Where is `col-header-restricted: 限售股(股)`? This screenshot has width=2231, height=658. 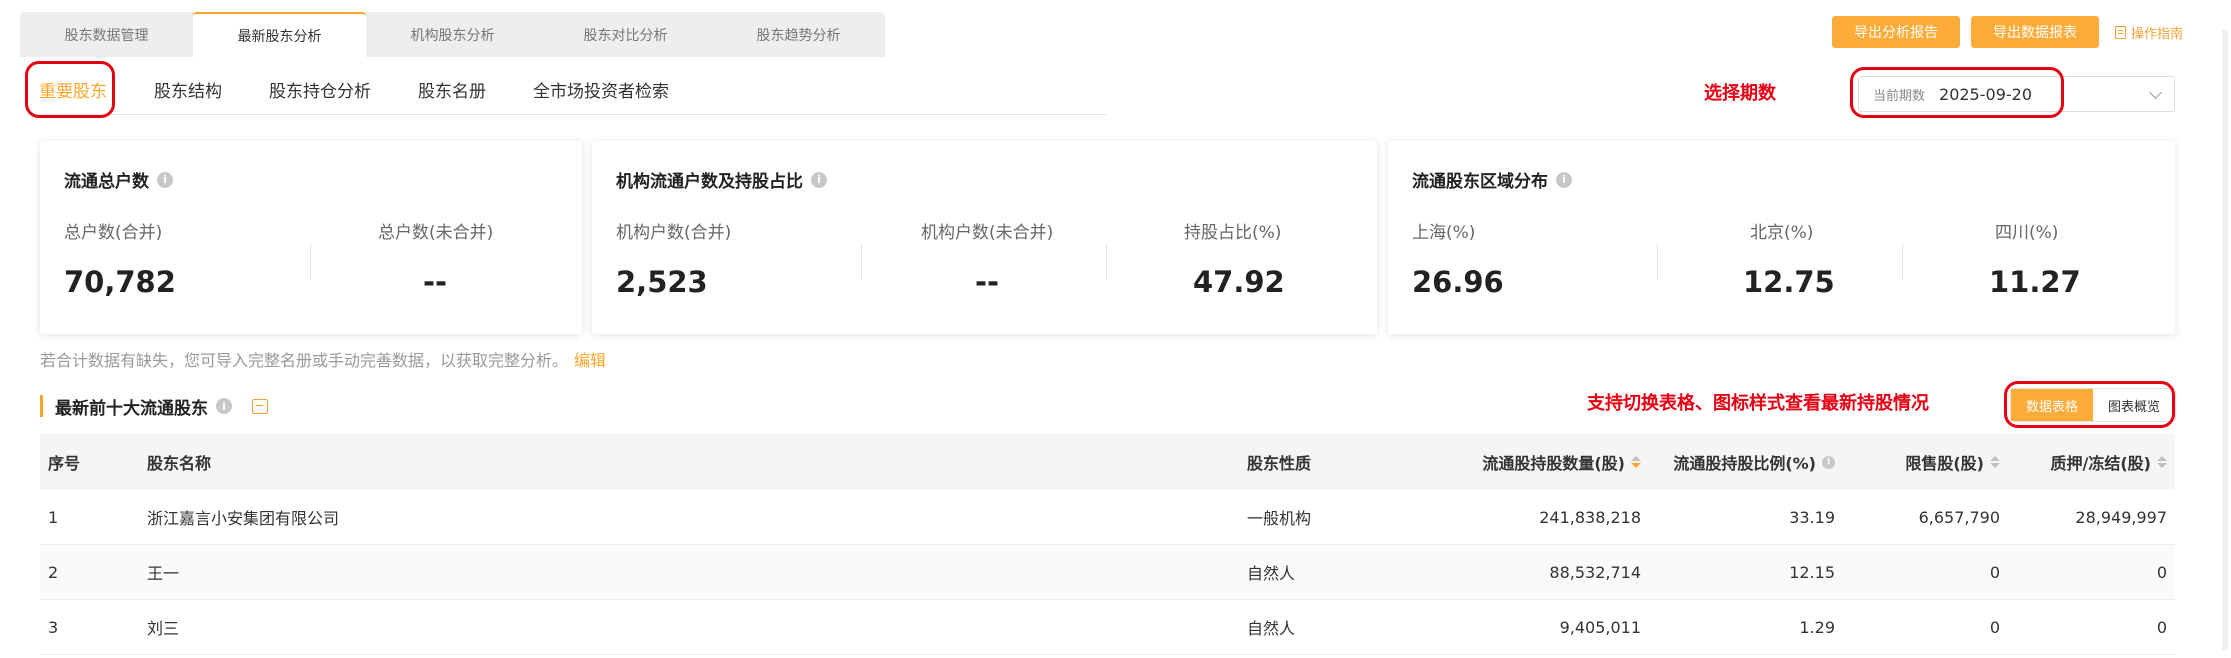 col-header-restricted: 限售股(股) is located at coordinates (1925, 462).